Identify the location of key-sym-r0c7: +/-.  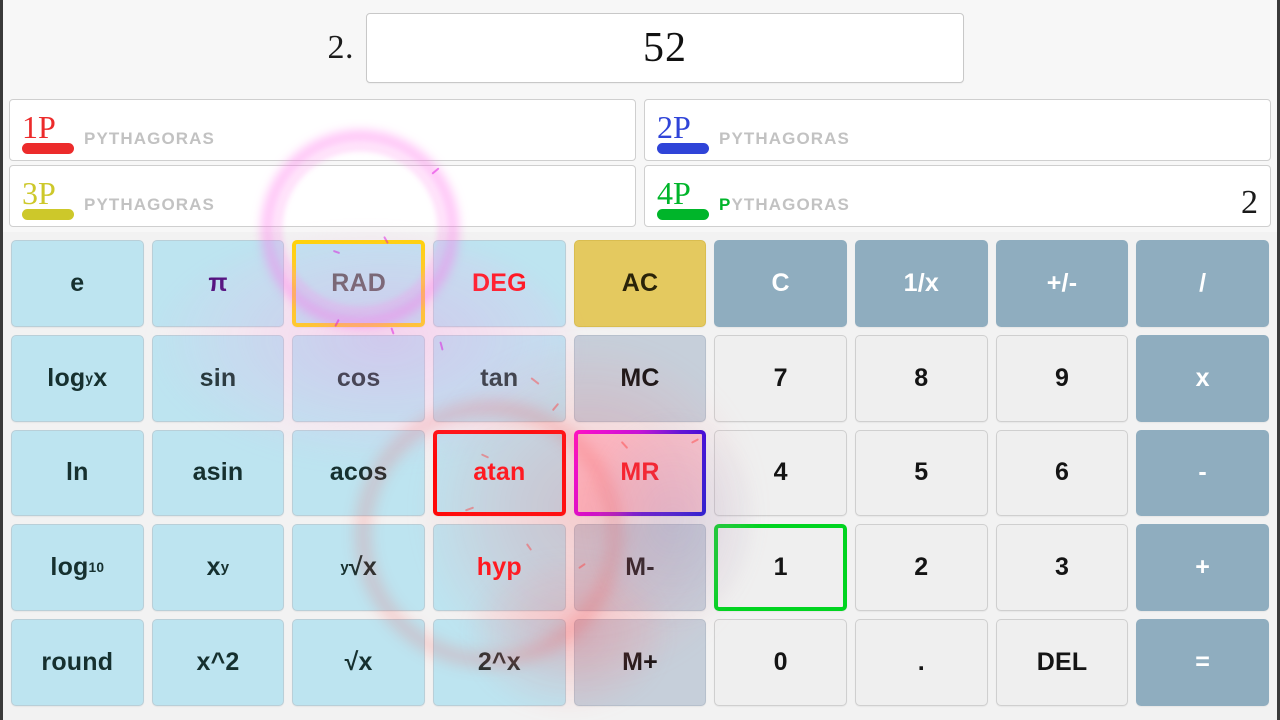
(1062, 283).